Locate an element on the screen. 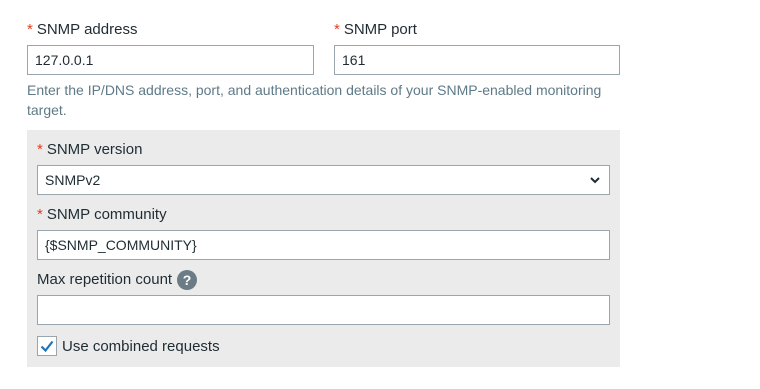 This screenshot has width=760, height=389. chevron-down-icon is located at coordinates (595, 180).